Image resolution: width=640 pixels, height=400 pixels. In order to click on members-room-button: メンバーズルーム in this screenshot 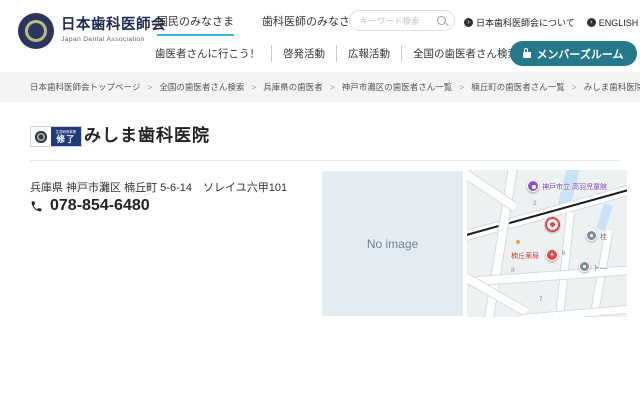, I will do `click(573, 53)`.